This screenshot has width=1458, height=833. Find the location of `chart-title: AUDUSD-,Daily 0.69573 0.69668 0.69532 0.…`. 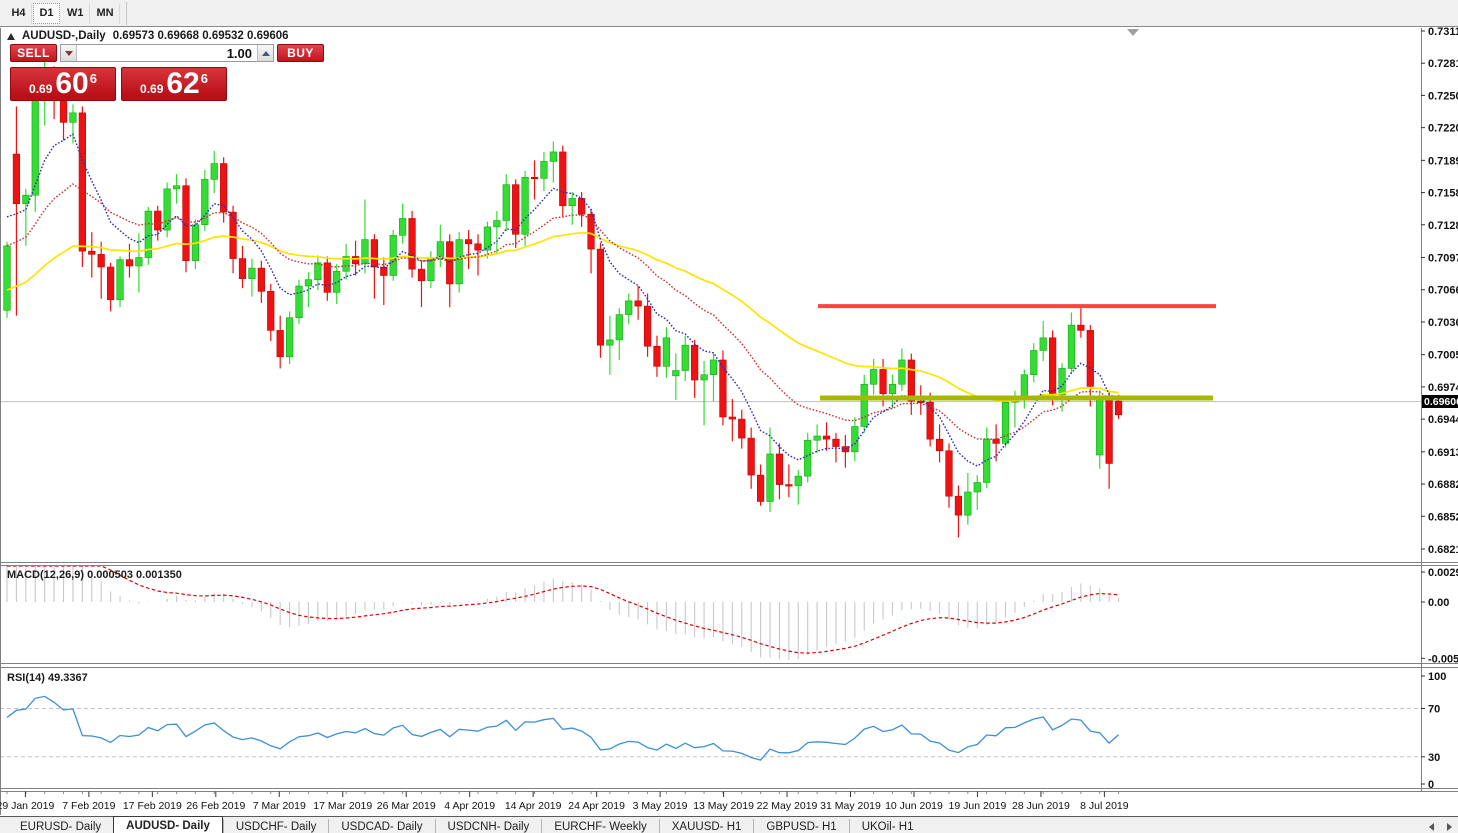

chart-title: AUDUSD-,Daily 0.69573 0.69668 0.69532 0.… is located at coordinates (148, 36).